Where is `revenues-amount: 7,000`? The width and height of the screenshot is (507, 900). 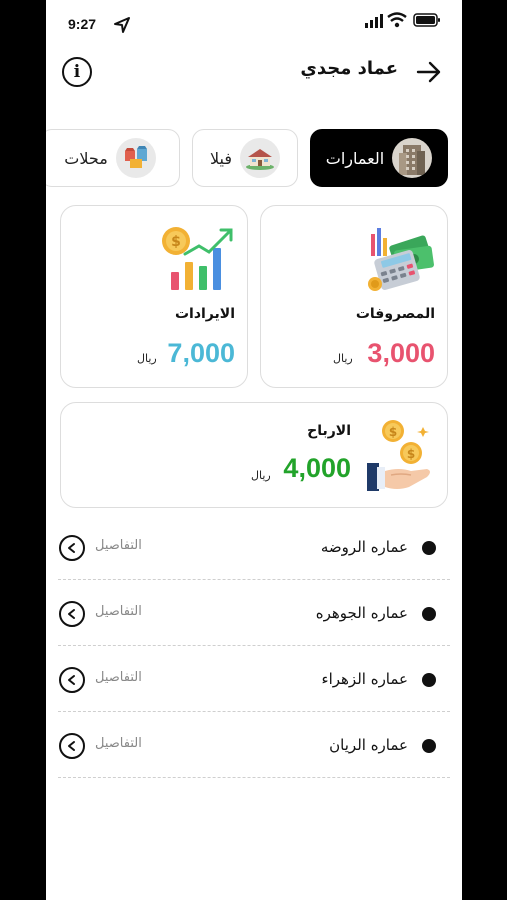
revenues-amount: 7,000 is located at coordinates (201, 353).